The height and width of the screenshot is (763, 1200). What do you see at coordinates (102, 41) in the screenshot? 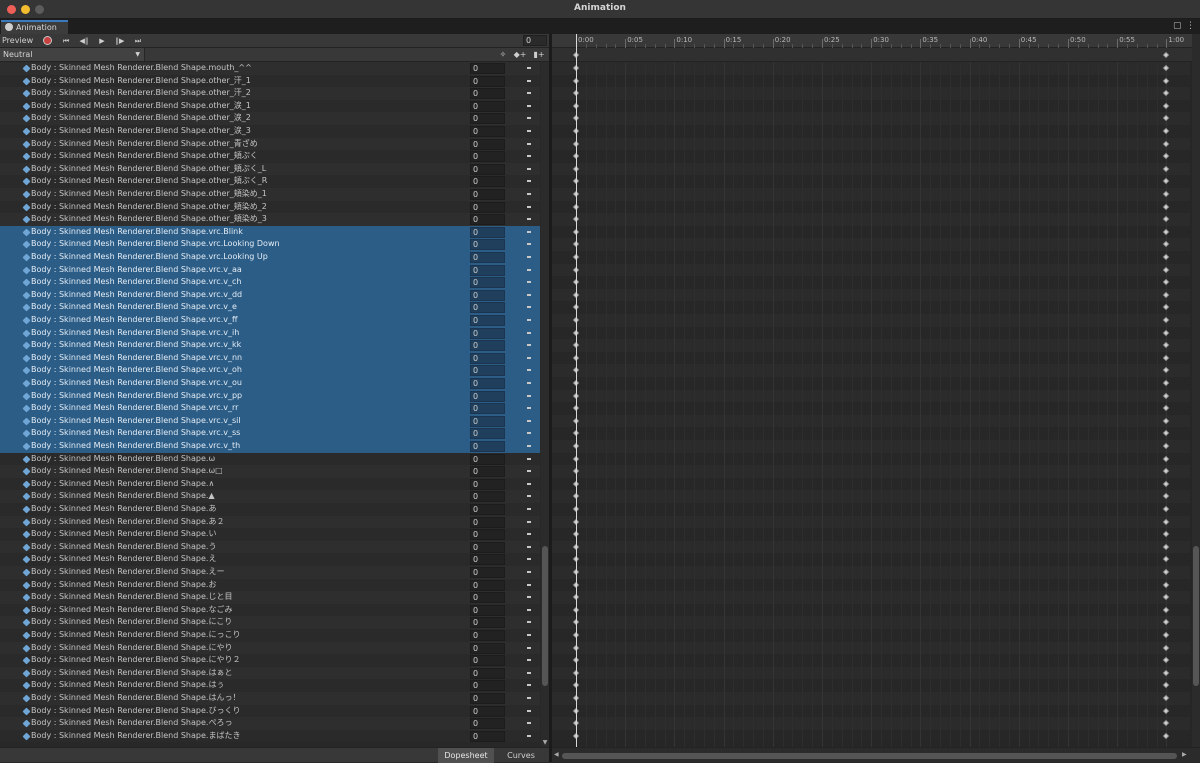
I see `play-icon: ▶` at bounding box center [102, 41].